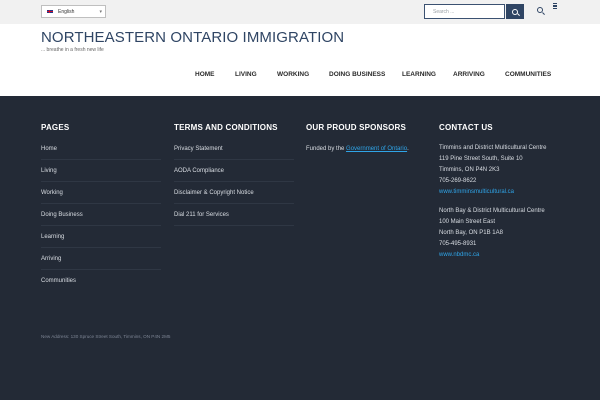 The image size is (600, 400). Describe the element at coordinates (419, 74) in the screenshot. I see `nav-item-learning: LEARNING` at that location.